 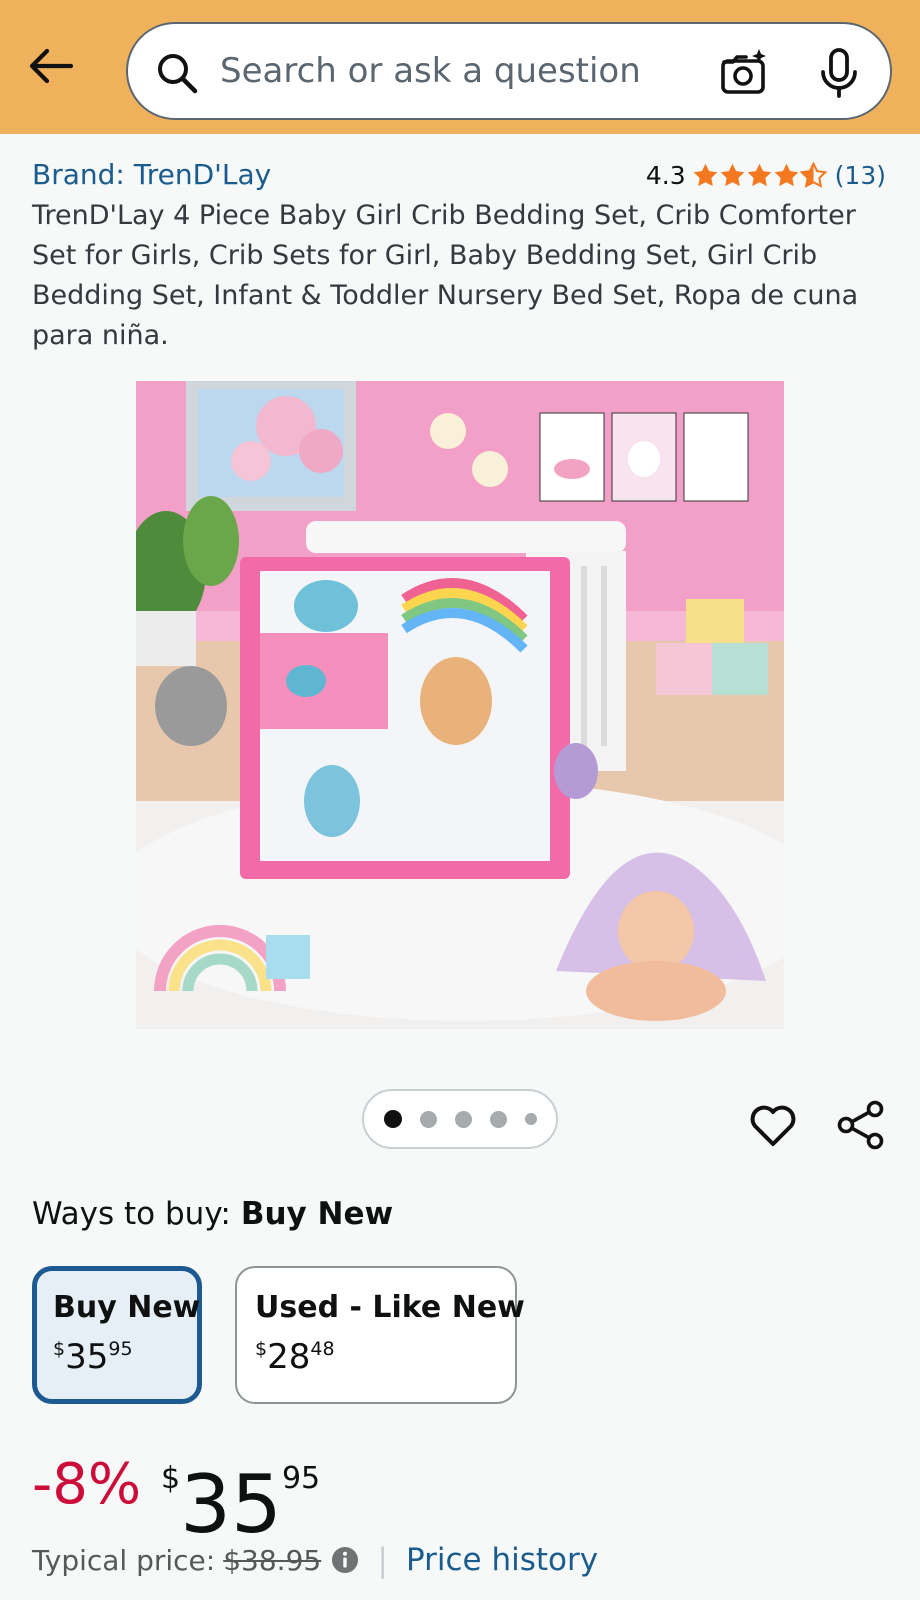 What do you see at coordinates (861, 1125) in the screenshot?
I see `share-icon` at bounding box center [861, 1125].